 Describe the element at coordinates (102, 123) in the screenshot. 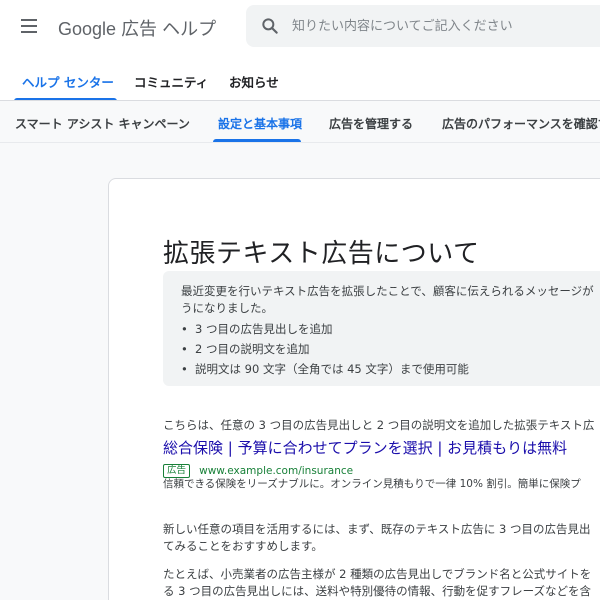

I see `tab-smart-assist-campaign: スマート アシスト キャンペーン` at that location.